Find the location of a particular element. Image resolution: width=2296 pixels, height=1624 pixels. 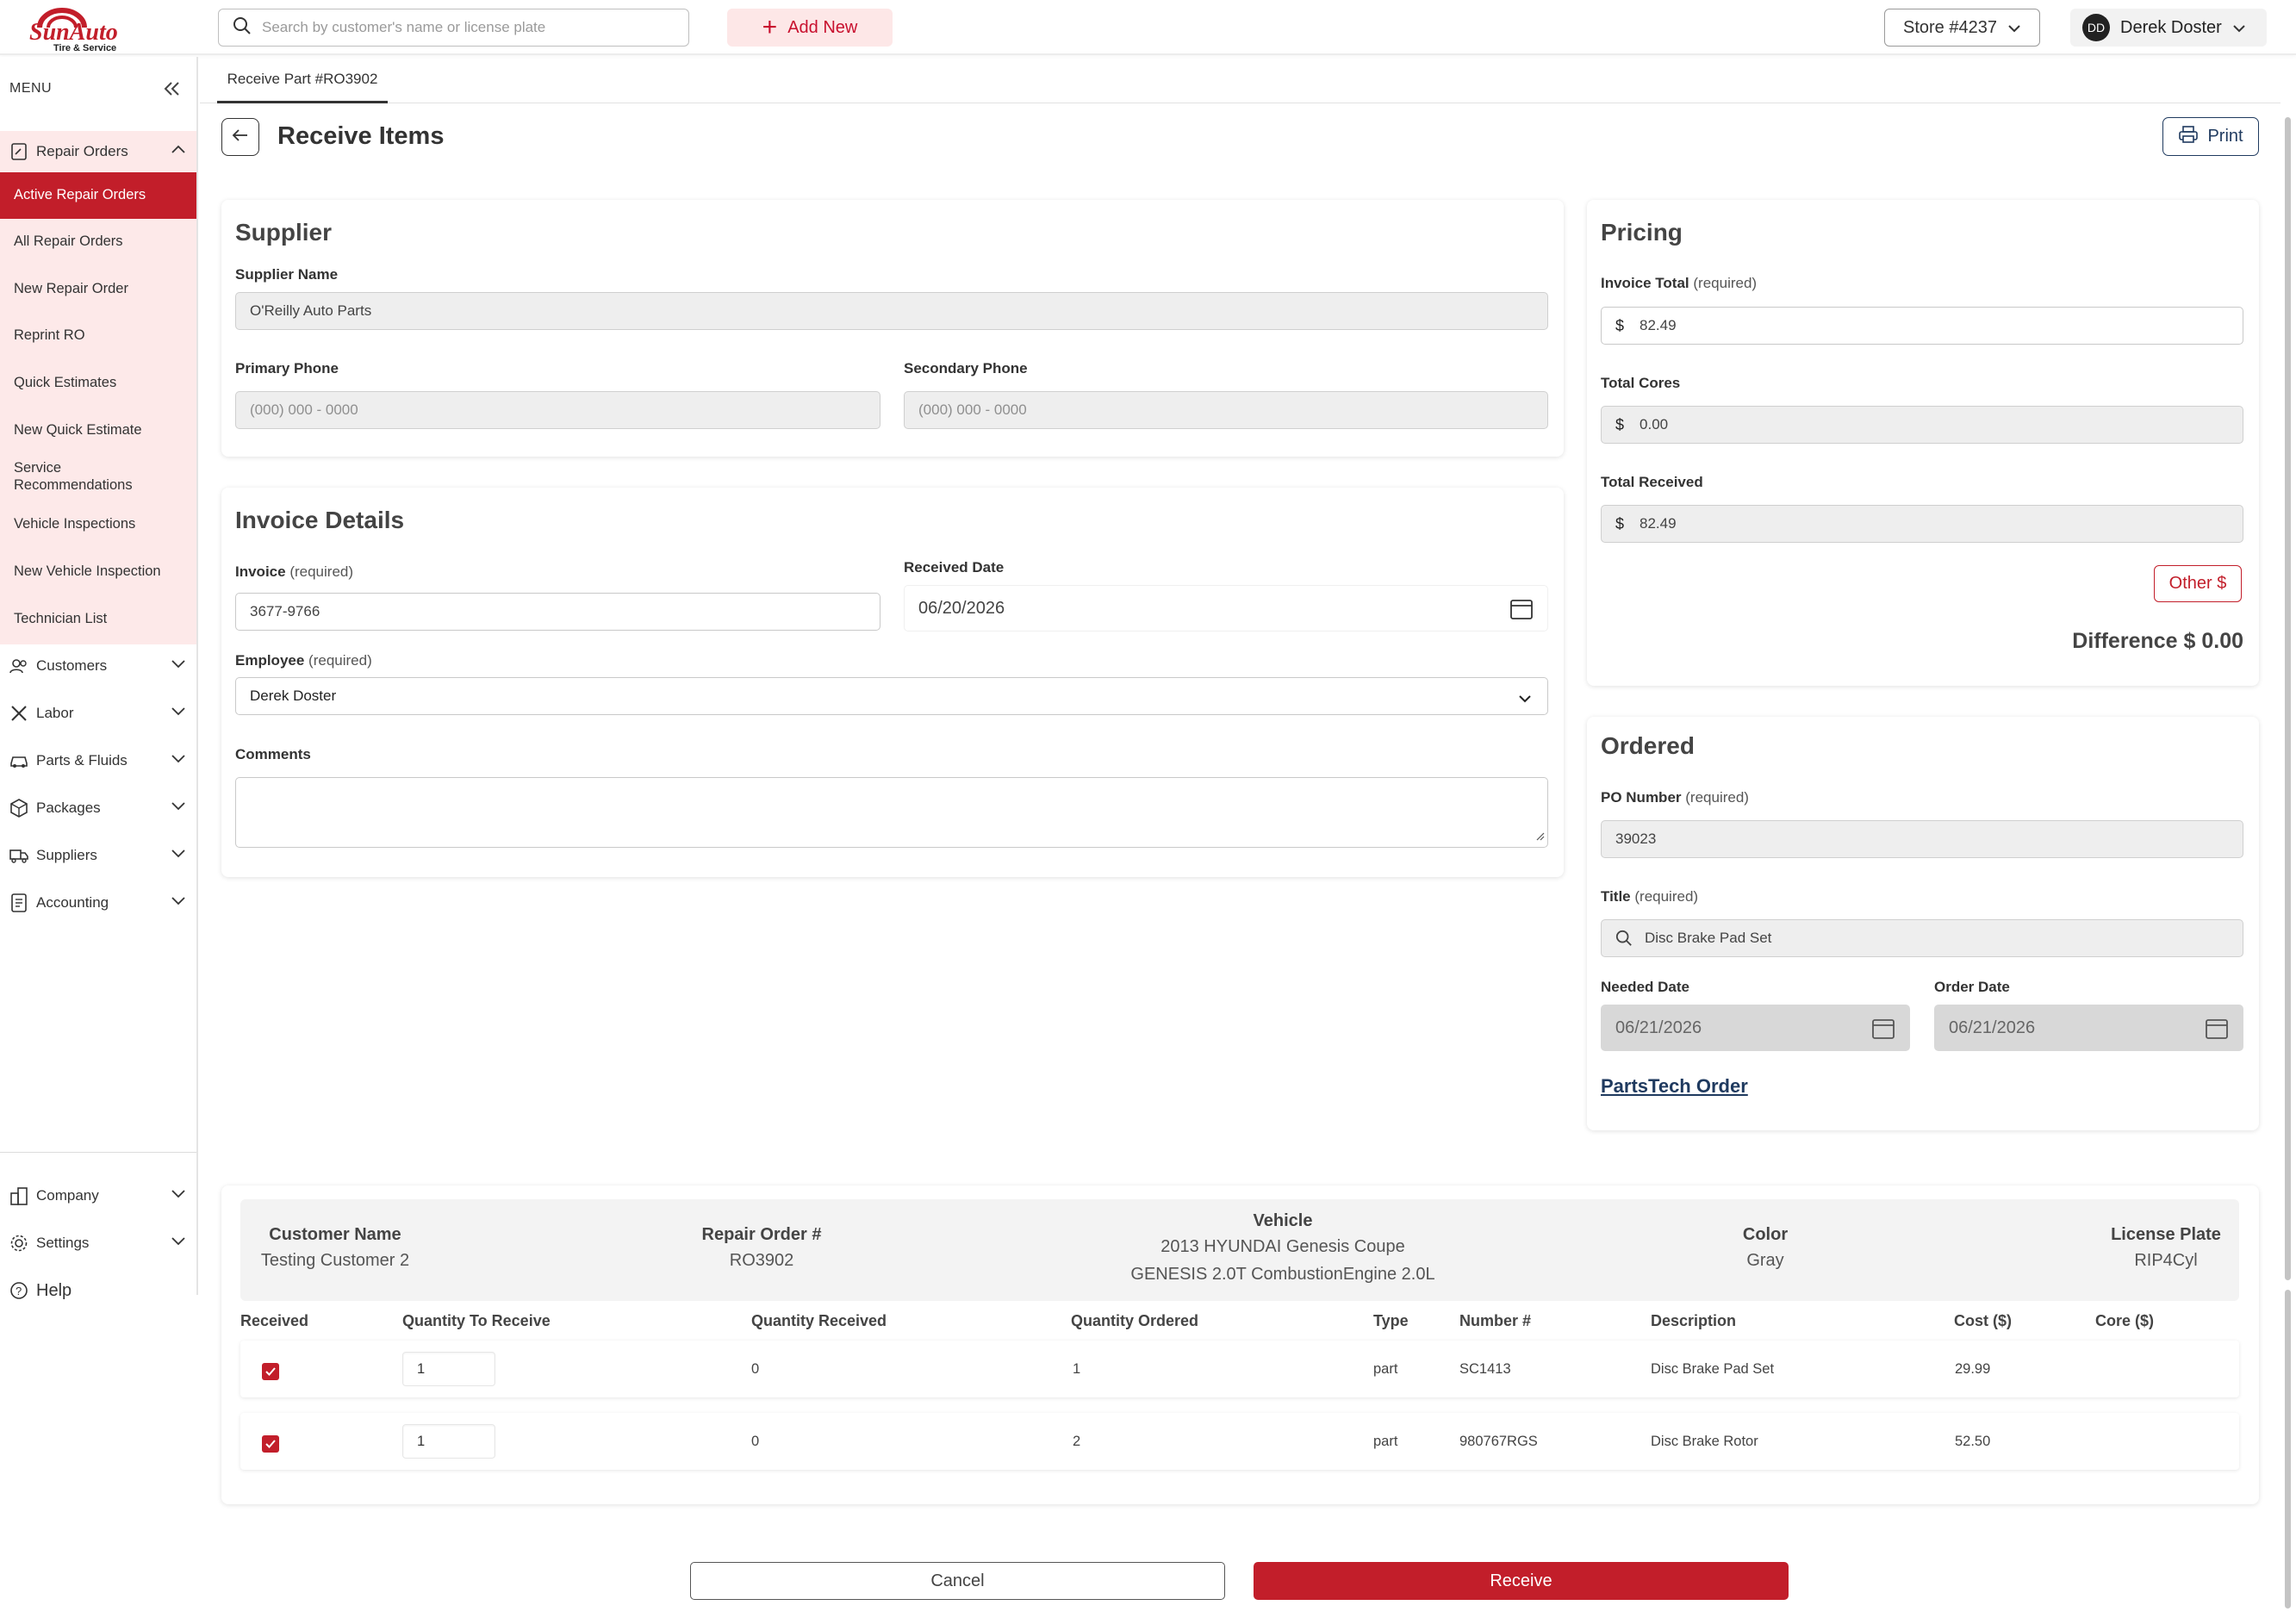

collapse-sidebar-icon is located at coordinates (173, 91).